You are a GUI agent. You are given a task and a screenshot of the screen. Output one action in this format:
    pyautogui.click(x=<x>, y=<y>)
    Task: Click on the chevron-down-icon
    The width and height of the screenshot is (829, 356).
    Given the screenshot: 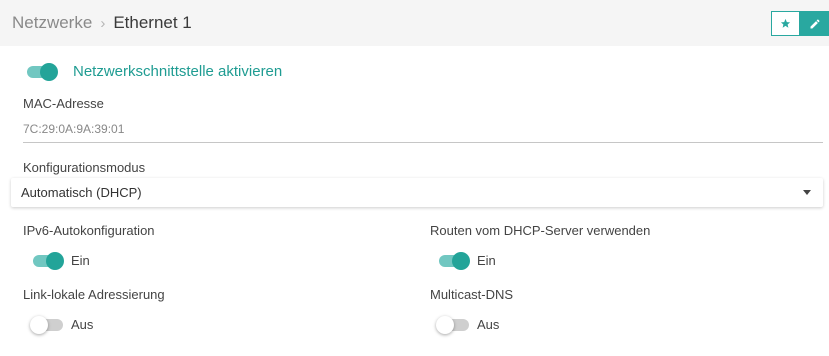 What is the action you would take?
    pyautogui.click(x=807, y=192)
    